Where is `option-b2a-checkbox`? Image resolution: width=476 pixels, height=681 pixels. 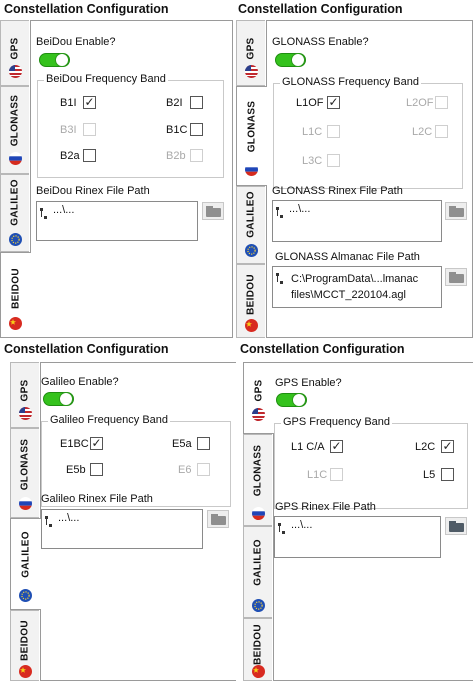 option-b2a-checkbox is located at coordinates (89, 155).